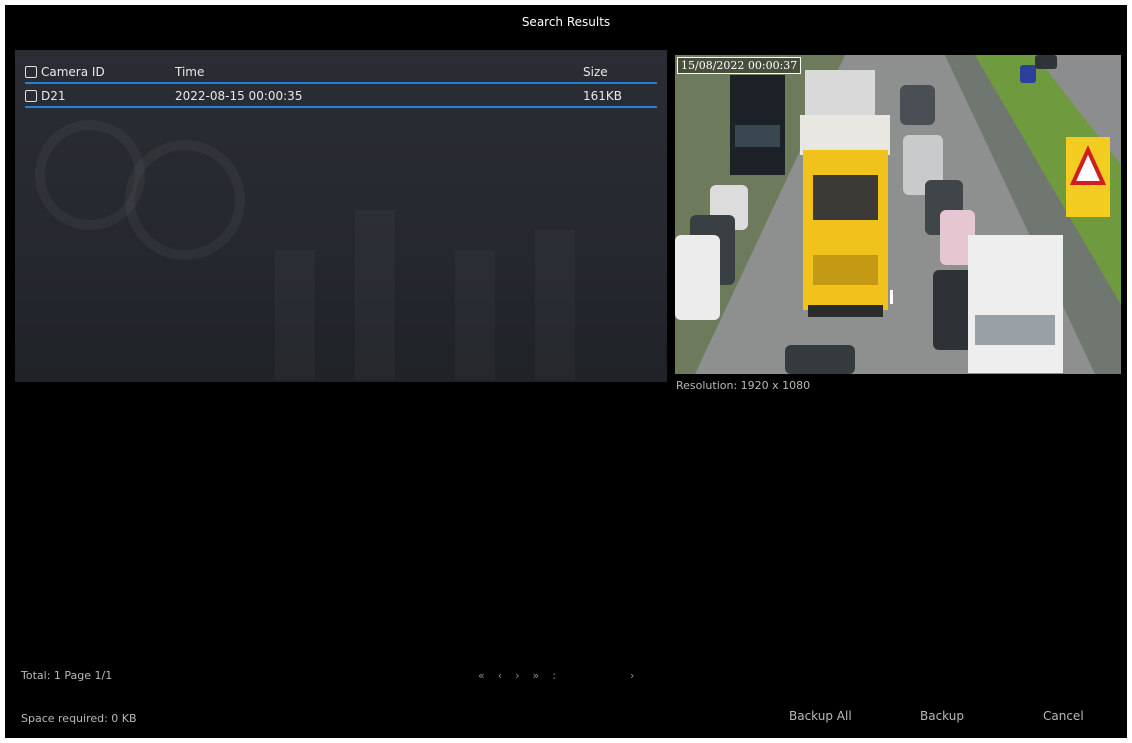  I want to click on space-required-label: Space required: 0 KB, so click(79, 718).